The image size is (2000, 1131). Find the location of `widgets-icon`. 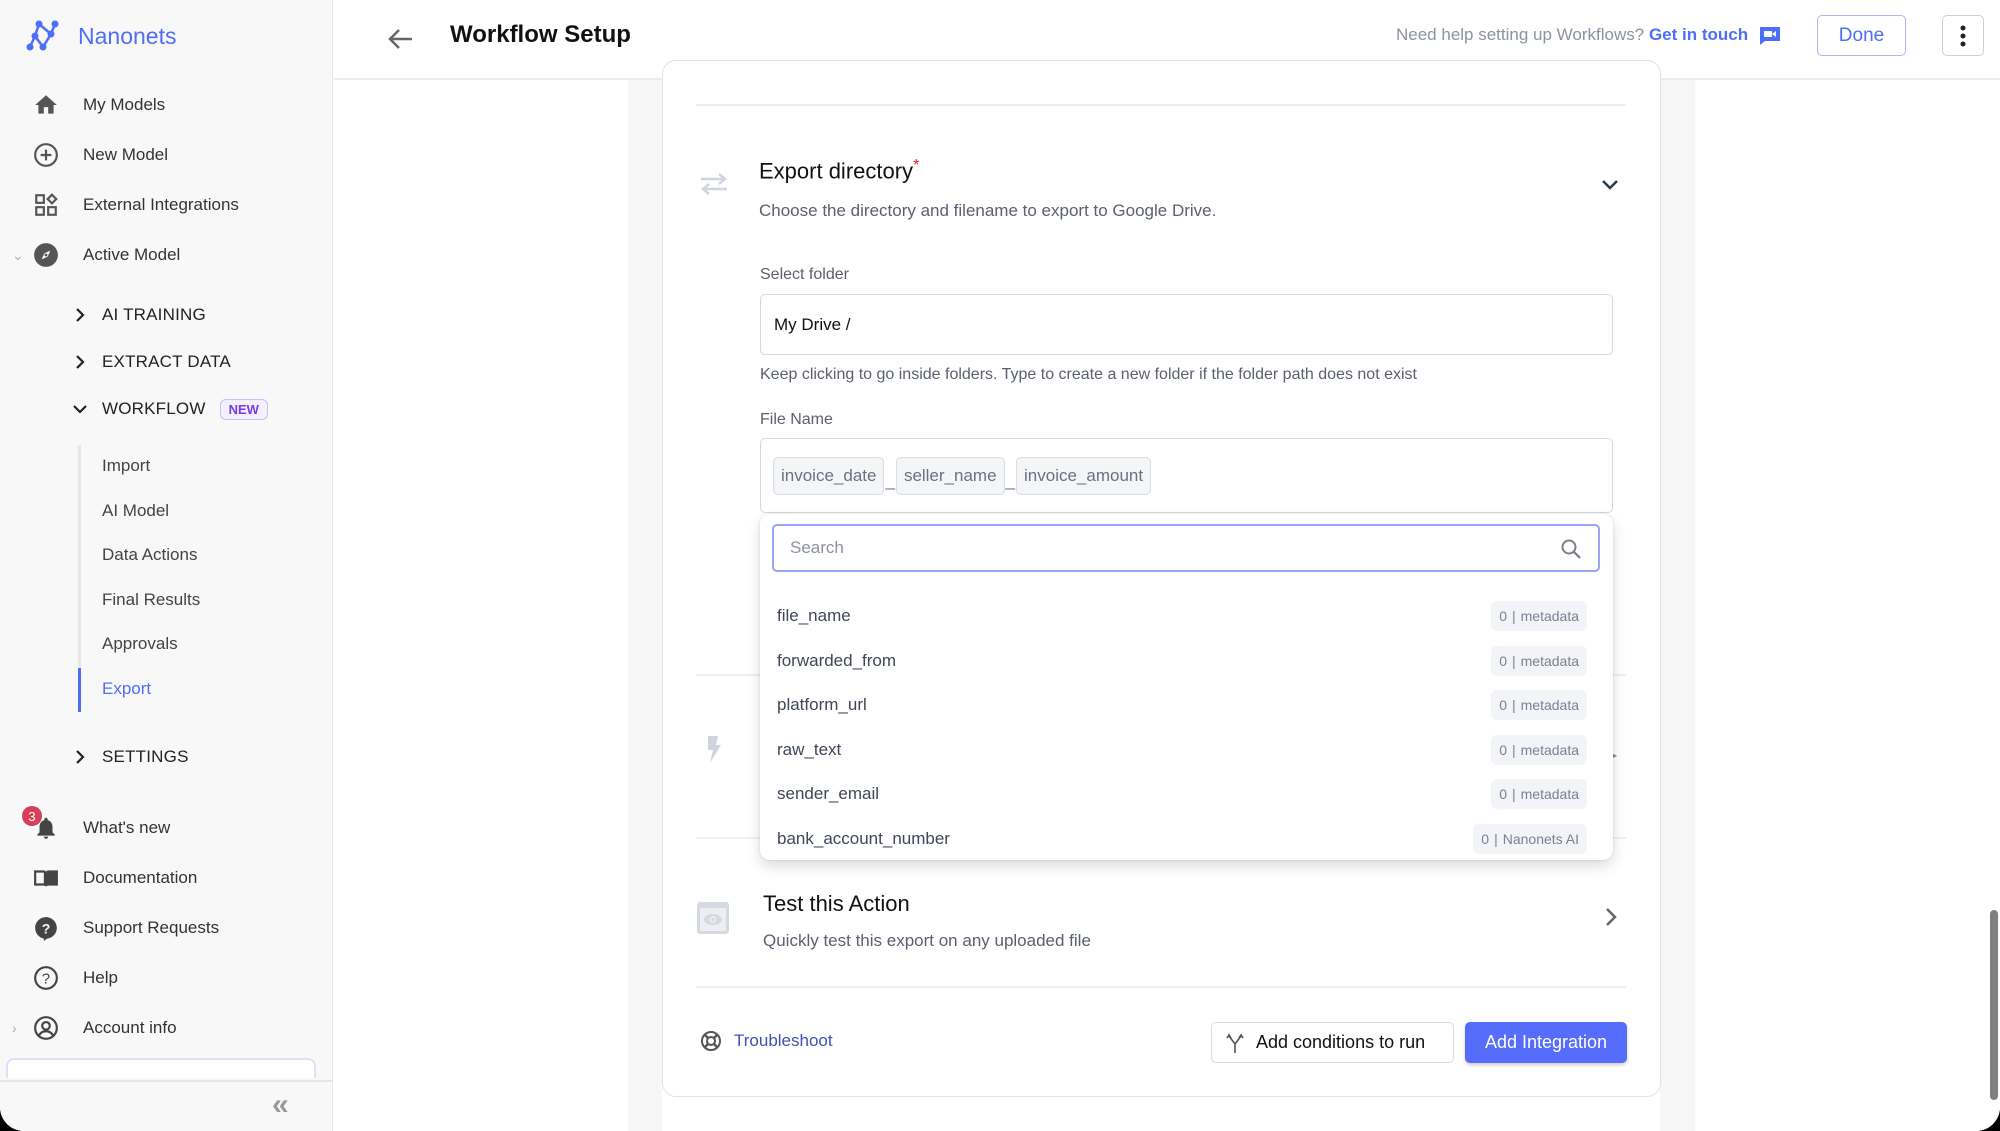

widgets-icon is located at coordinates (46, 205).